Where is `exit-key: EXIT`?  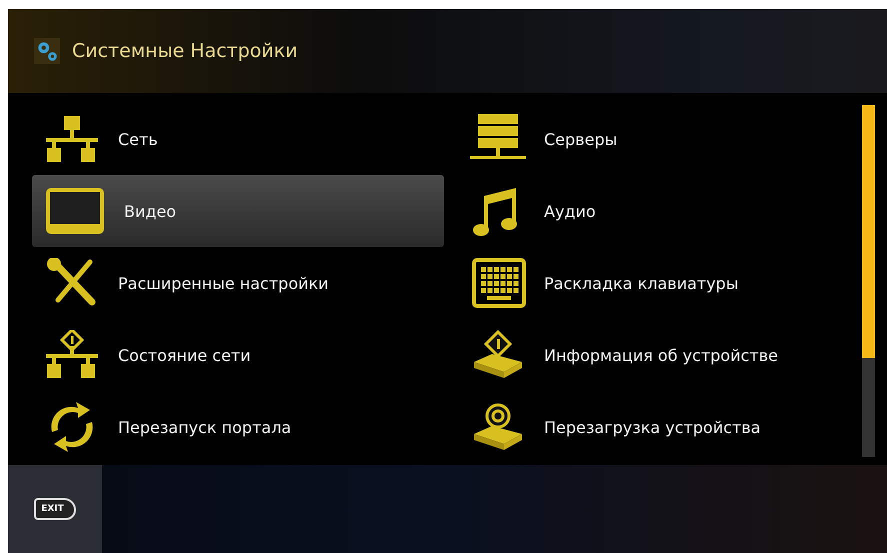 exit-key: EXIT is located at coordinates (55, 509).